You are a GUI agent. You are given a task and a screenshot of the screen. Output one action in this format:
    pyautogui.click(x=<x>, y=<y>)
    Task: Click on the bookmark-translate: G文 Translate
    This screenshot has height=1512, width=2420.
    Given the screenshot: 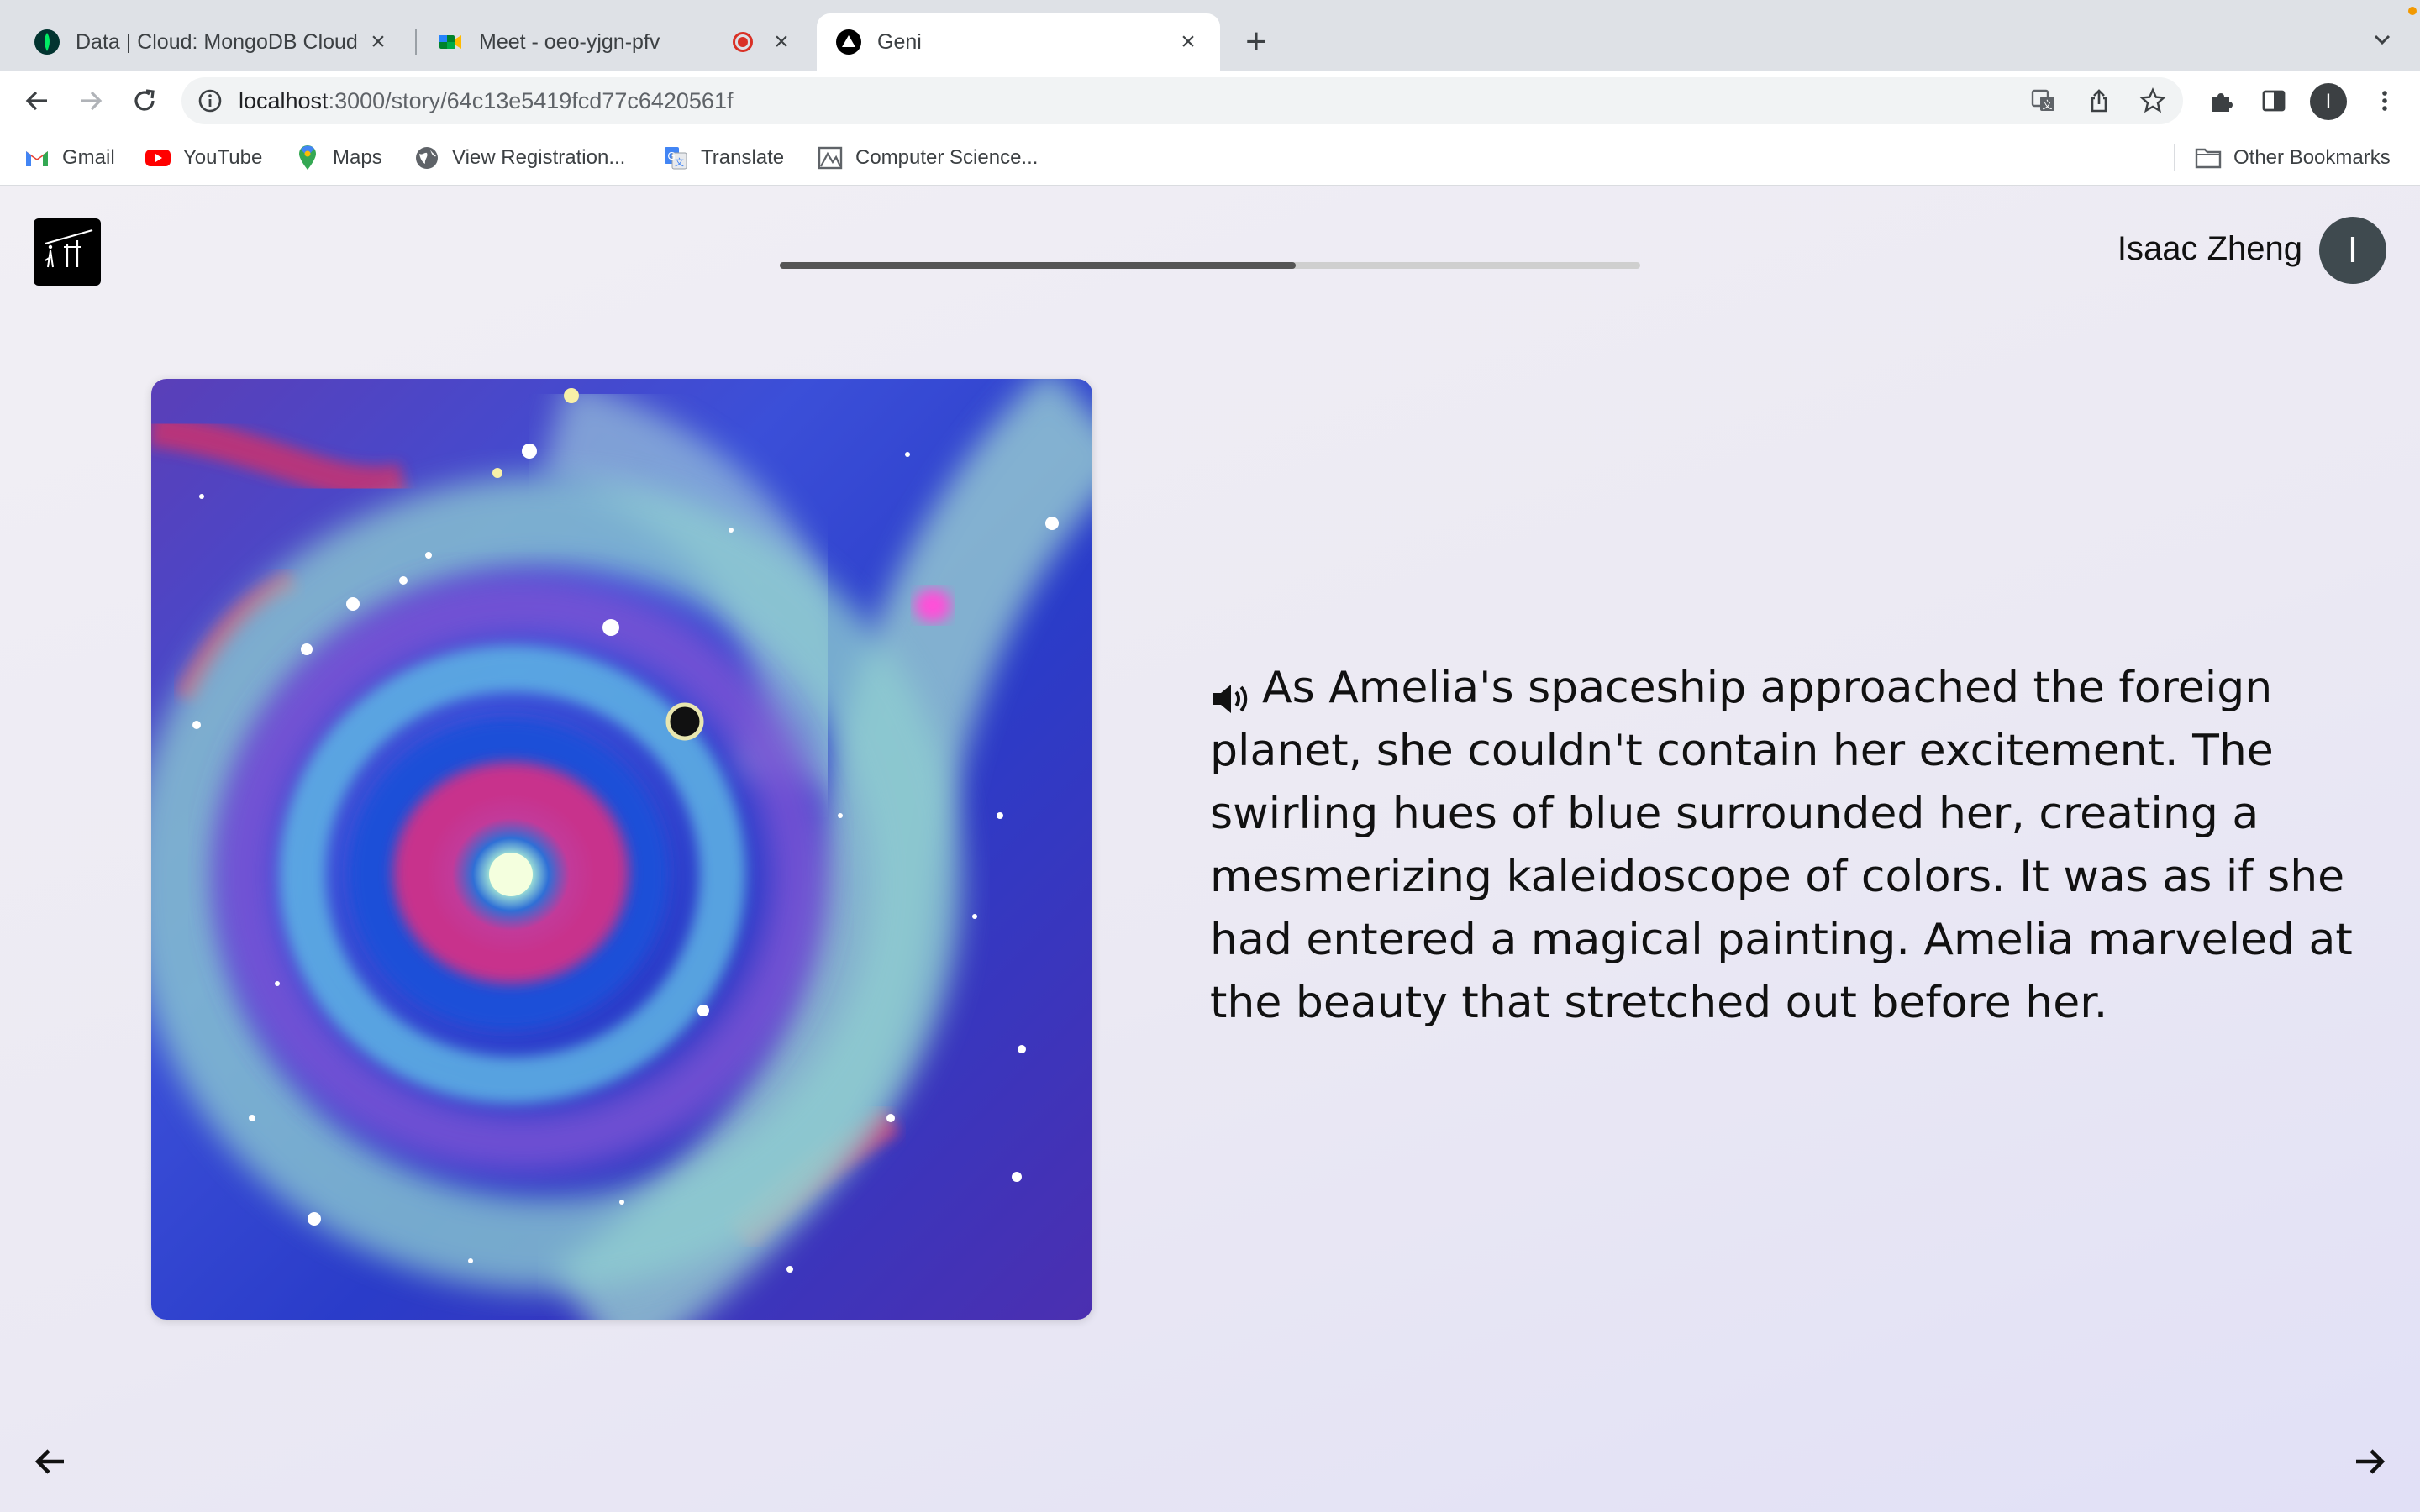 What is the action you would take?
    pyautogui.click(x=723, y=158)
    